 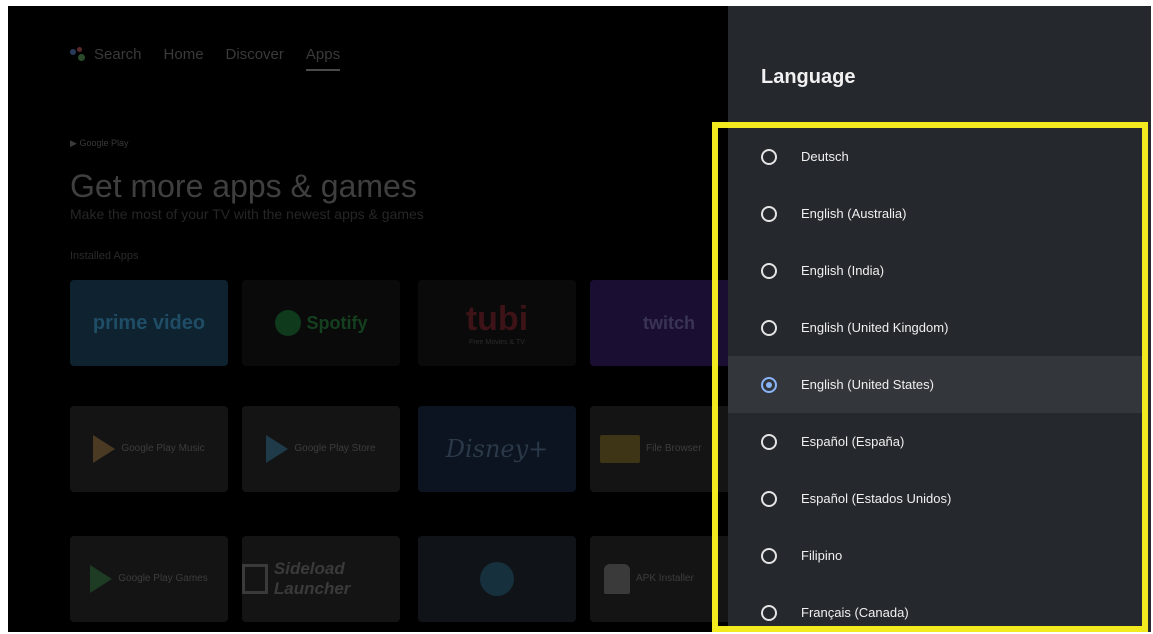 I want to click on app-tile-sync, so click(x=497, y=579).